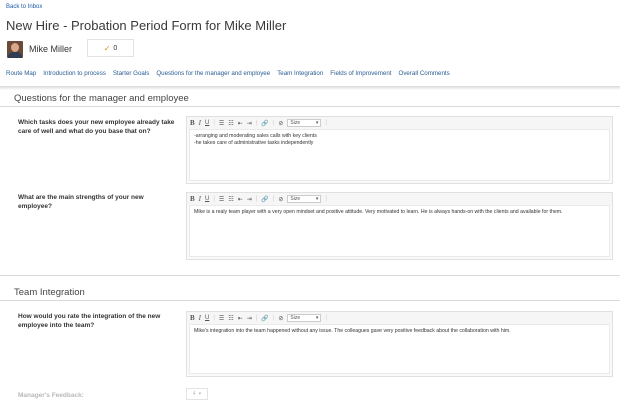 This screenshot has height=416, width=620. Describe the element at coordinates (21, 75) in the screenshot. I see `tab-route-map: Route Map` at that location.